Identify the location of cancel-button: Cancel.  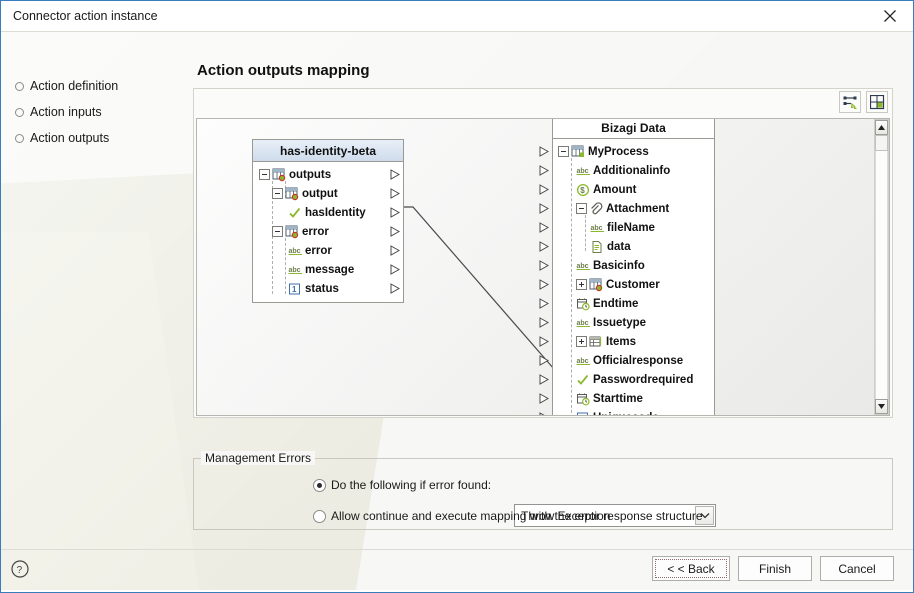
(857, 568).